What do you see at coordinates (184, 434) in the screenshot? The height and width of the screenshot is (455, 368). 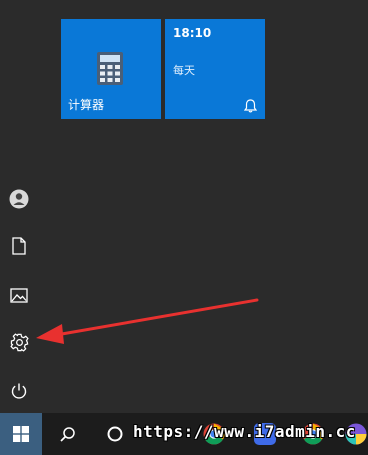 I see `taskbar` at bounding box center [184, 434].